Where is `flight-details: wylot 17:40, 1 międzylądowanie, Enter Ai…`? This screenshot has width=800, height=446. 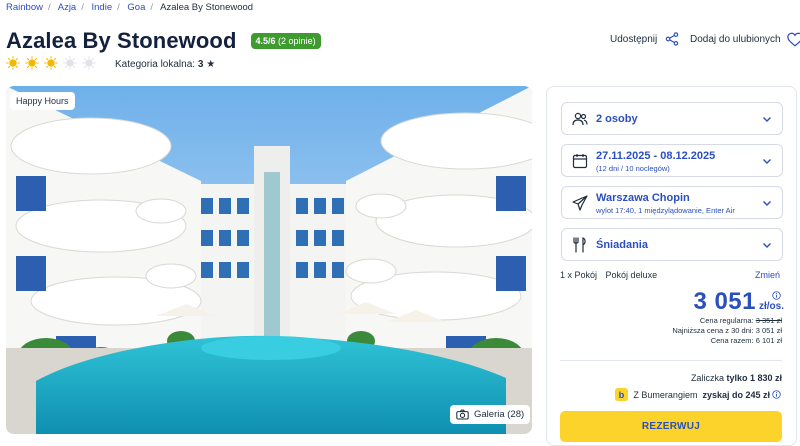 flight-details: wylot 17:40, 1 międzylądowanie, Enter Ai… is located at coordinates (665, 210).